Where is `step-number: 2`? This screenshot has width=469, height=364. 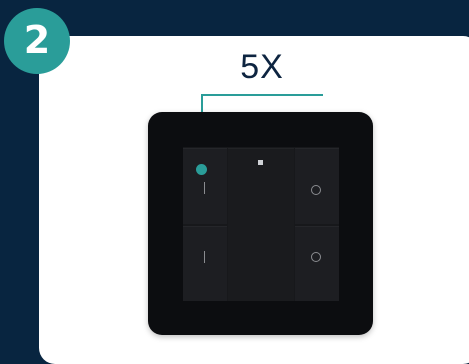
step-number: 2 is located at coordinates (37, 40).